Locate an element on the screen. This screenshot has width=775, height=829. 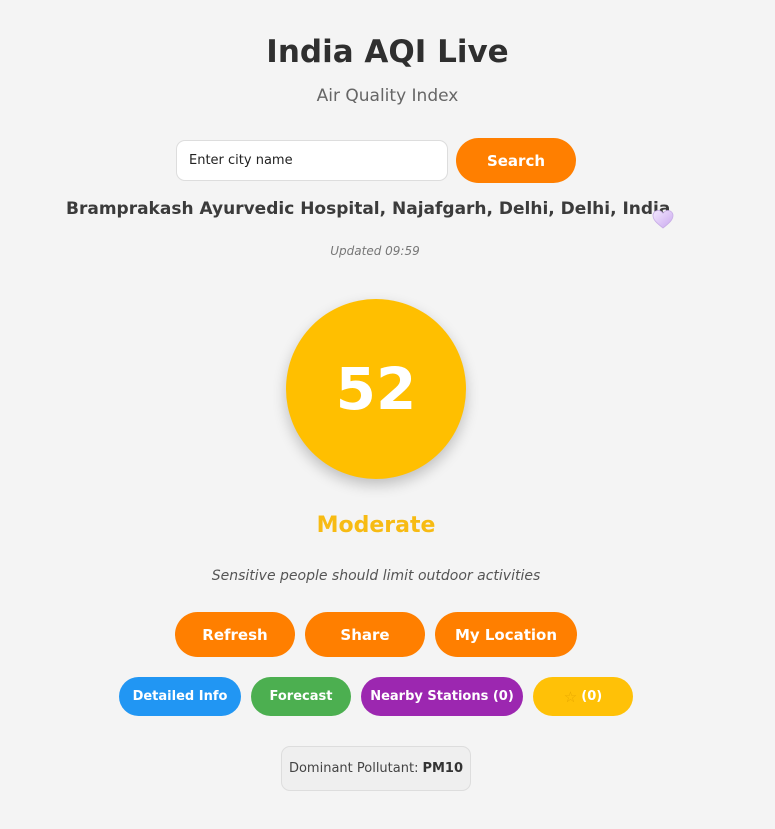
dominant-pollutant-box: Dominant Pollutant: PM10 is located at coordinates (376, 768).